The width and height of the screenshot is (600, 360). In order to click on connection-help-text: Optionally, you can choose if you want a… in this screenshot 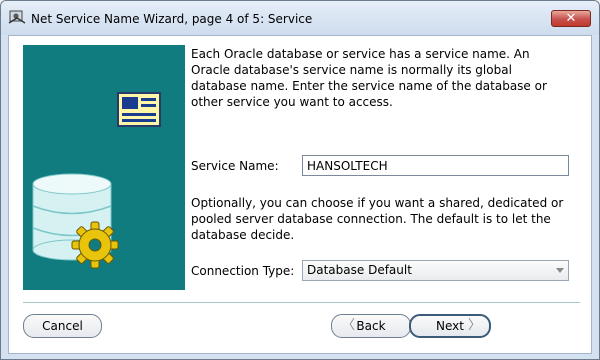, I will do `click(377, 219)`.